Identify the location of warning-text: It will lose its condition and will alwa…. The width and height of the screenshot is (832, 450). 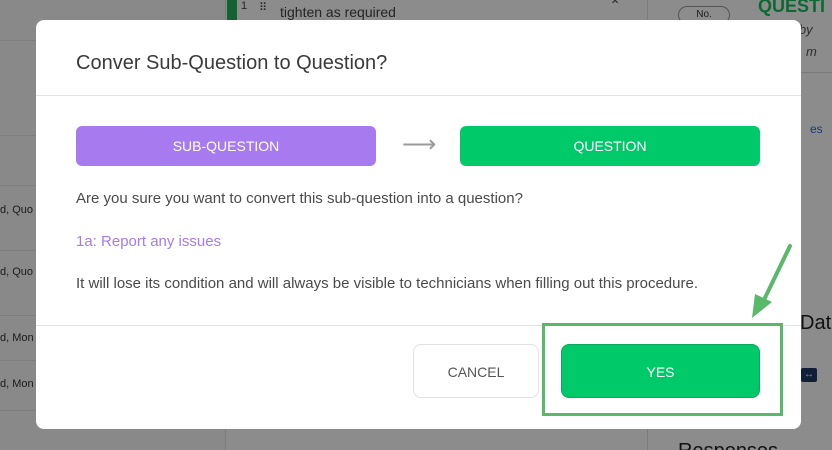
(387, 283).